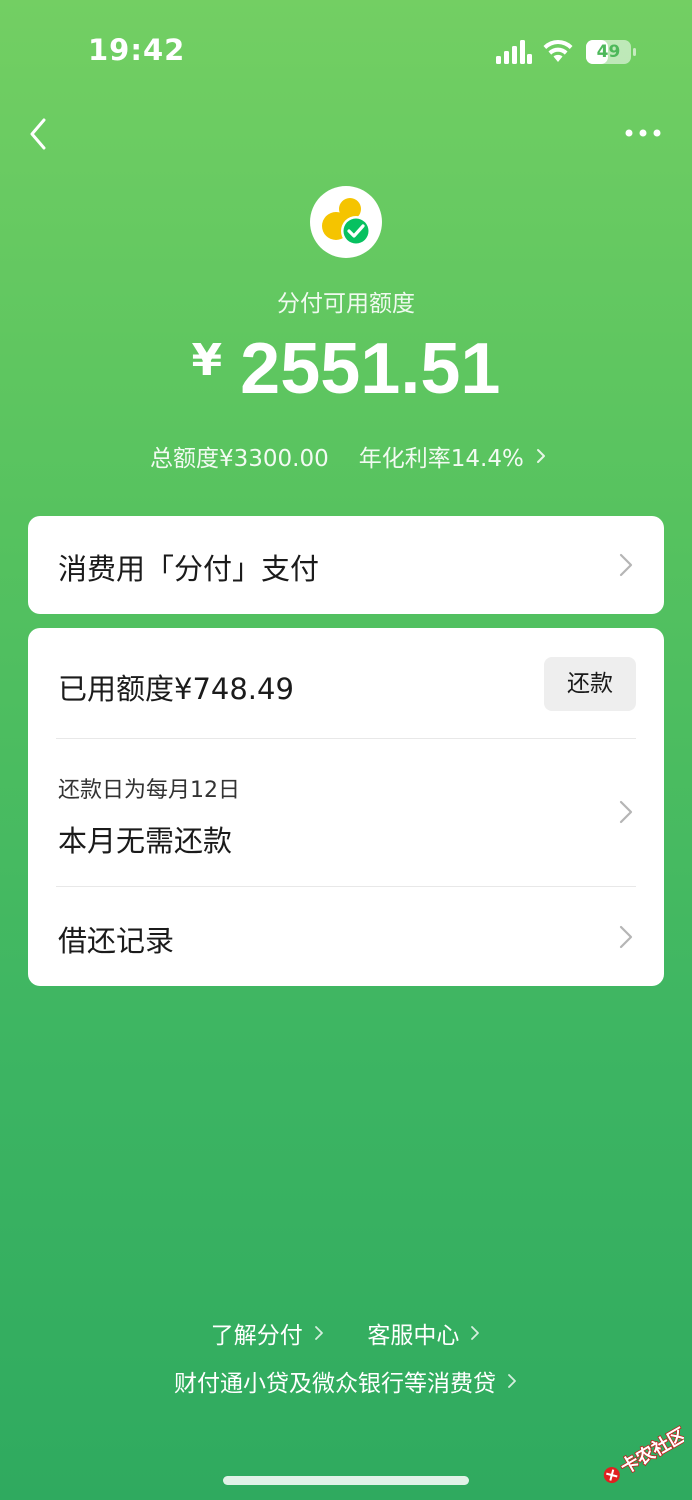  What do you see at coordinates (239, 459) in the screenshot?
I see `total-limit-text: 总额度¥3300.00` at bounding box center [239, 459].